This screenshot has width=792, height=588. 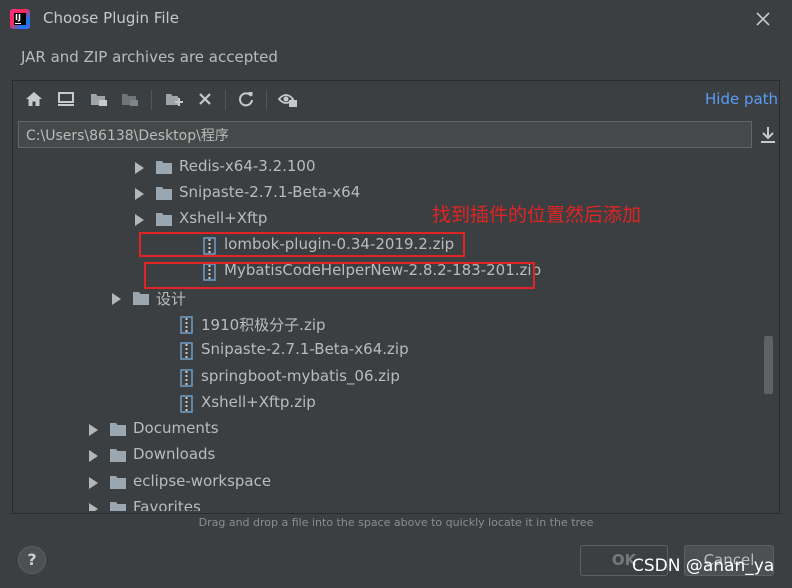 I want to click on tree-file-row: Snipaste-2.7.1-Beta-x64.zip, so click(x=395, y=350).